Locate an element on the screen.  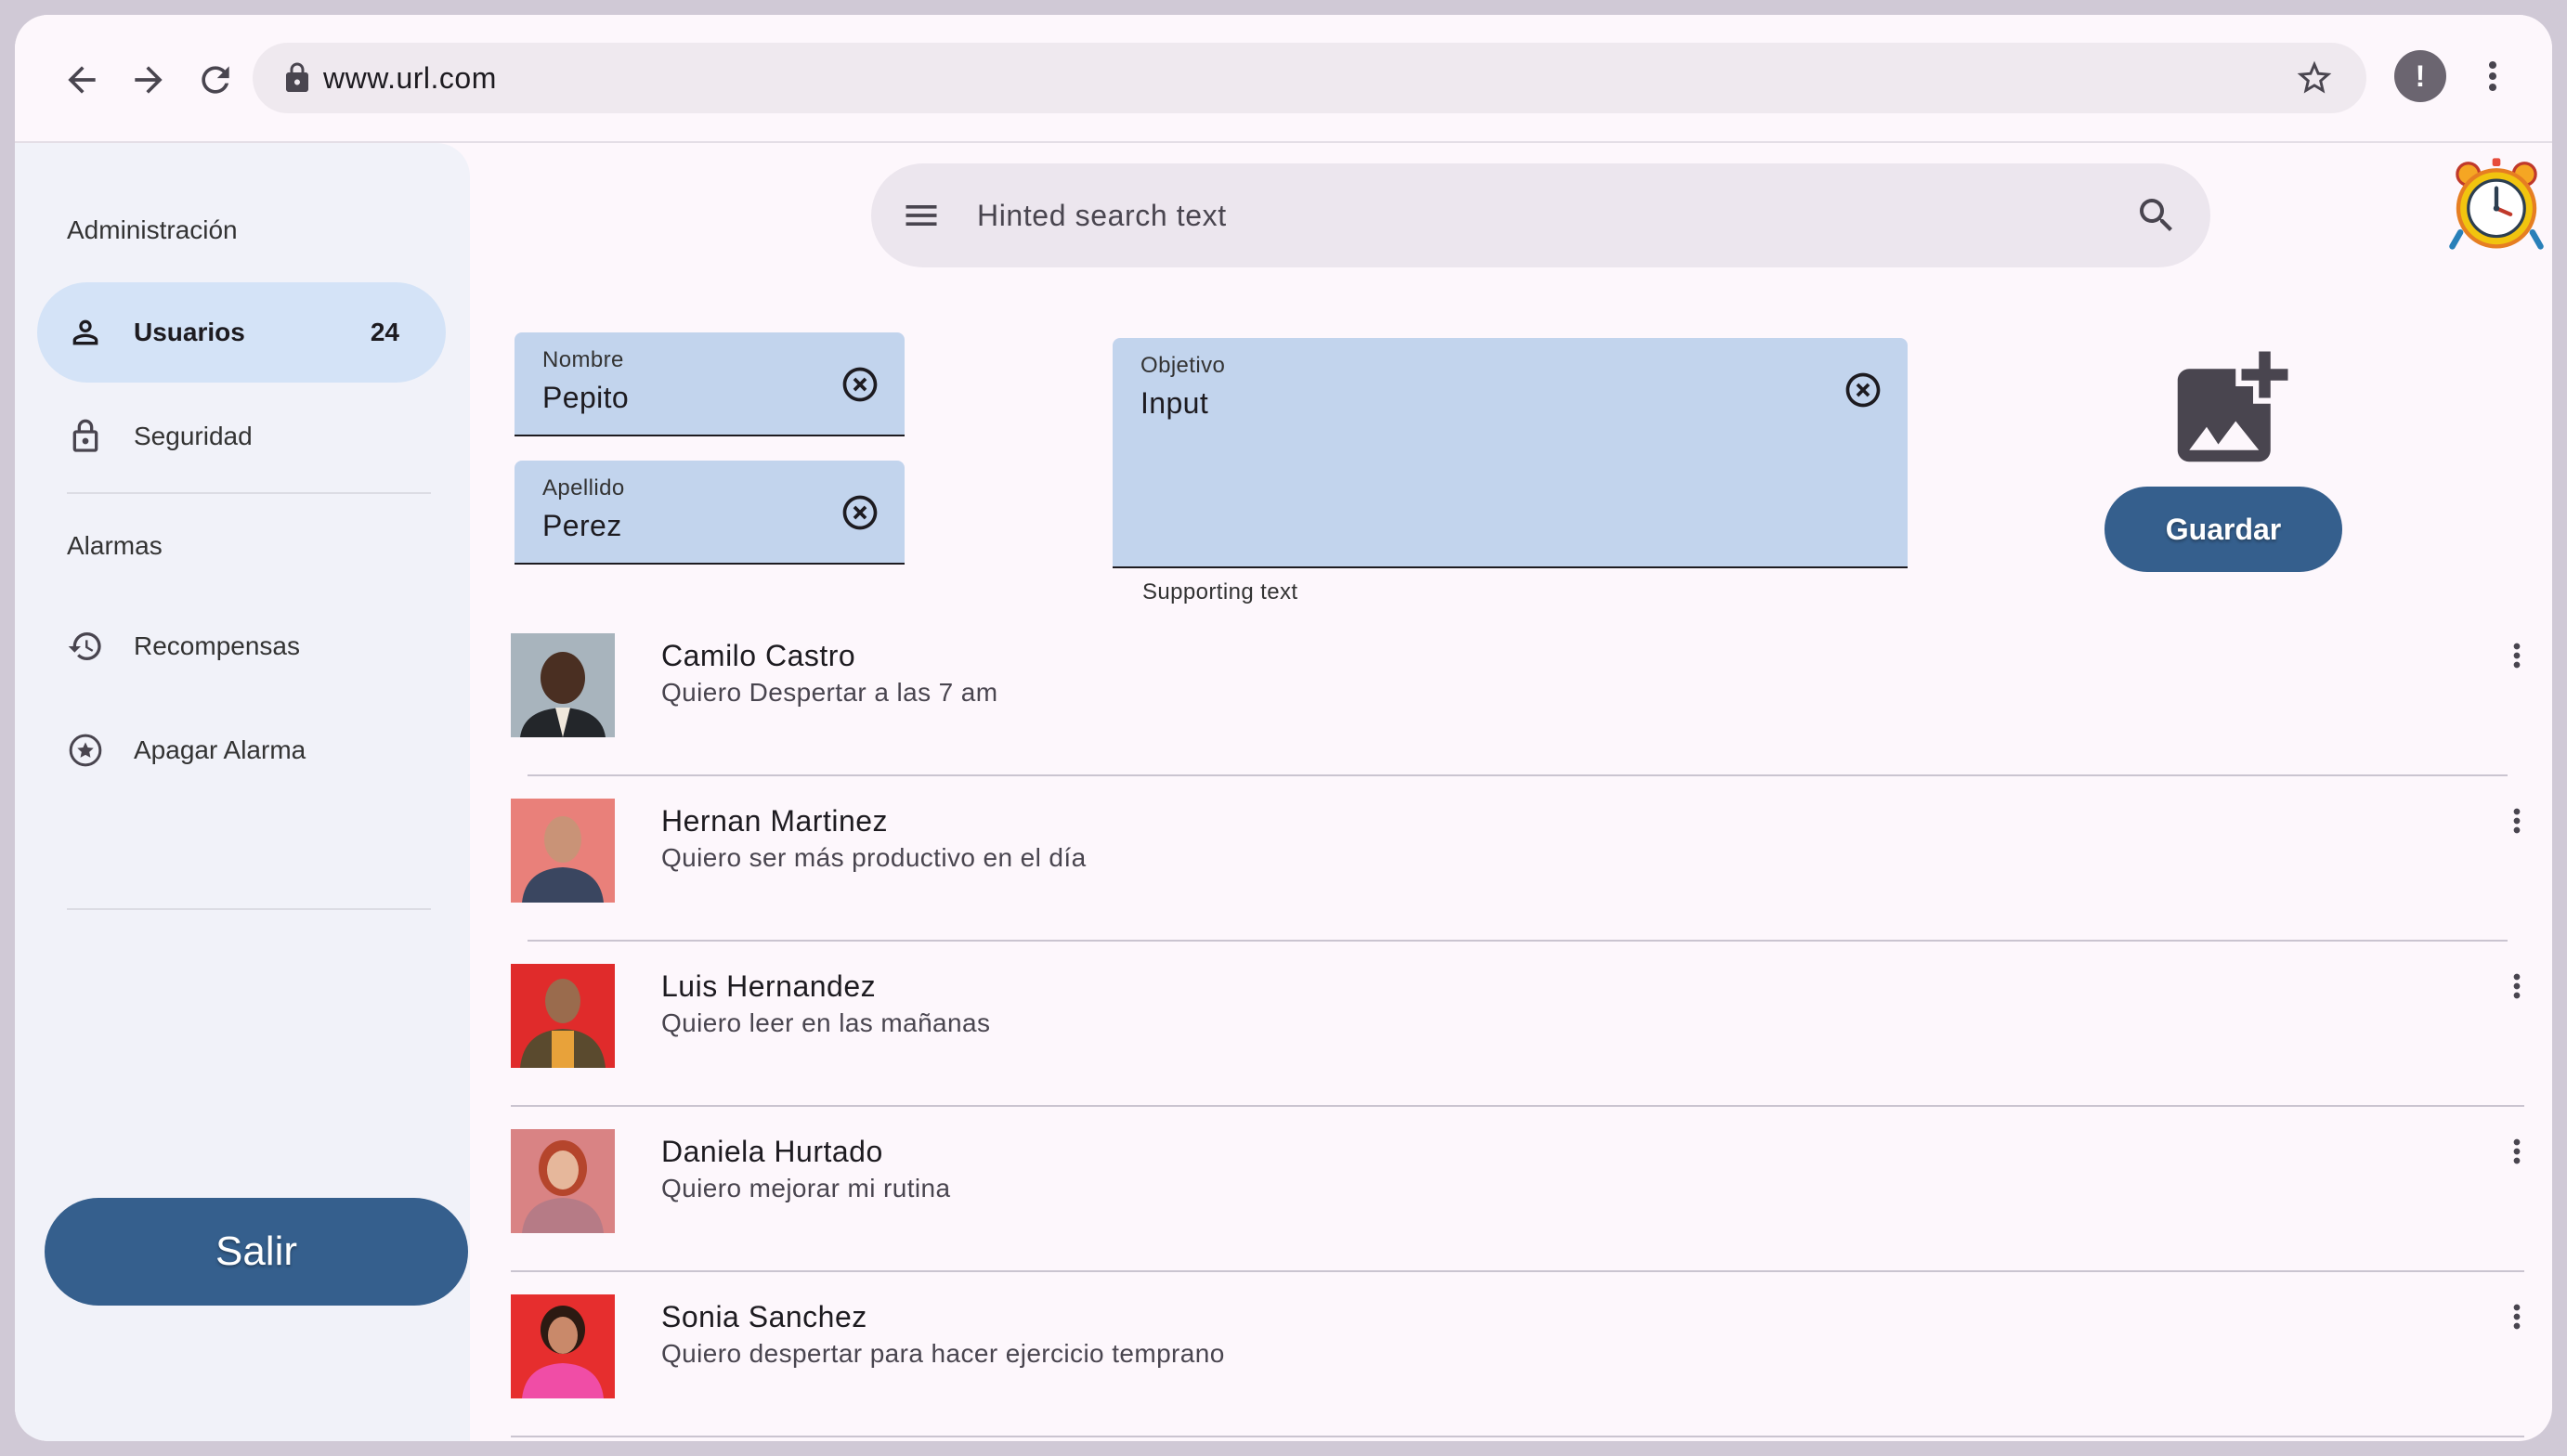
user-goal: Quiero ser más productivo en el día is located at coordinates (874, 857).